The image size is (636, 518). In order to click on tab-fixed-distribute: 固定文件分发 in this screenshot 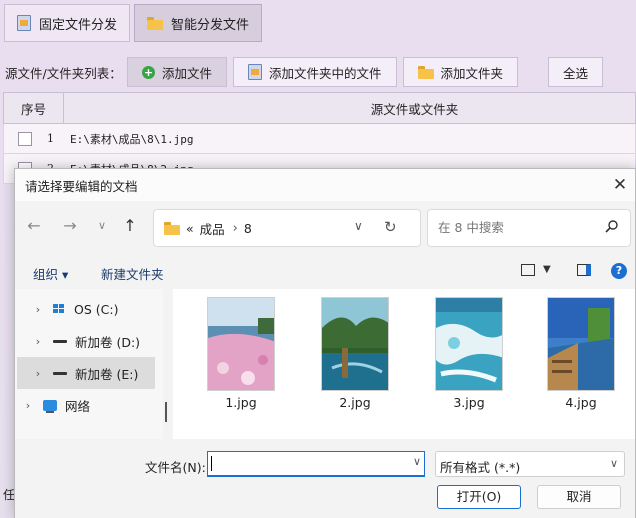, I will do `click(67, 23)`.